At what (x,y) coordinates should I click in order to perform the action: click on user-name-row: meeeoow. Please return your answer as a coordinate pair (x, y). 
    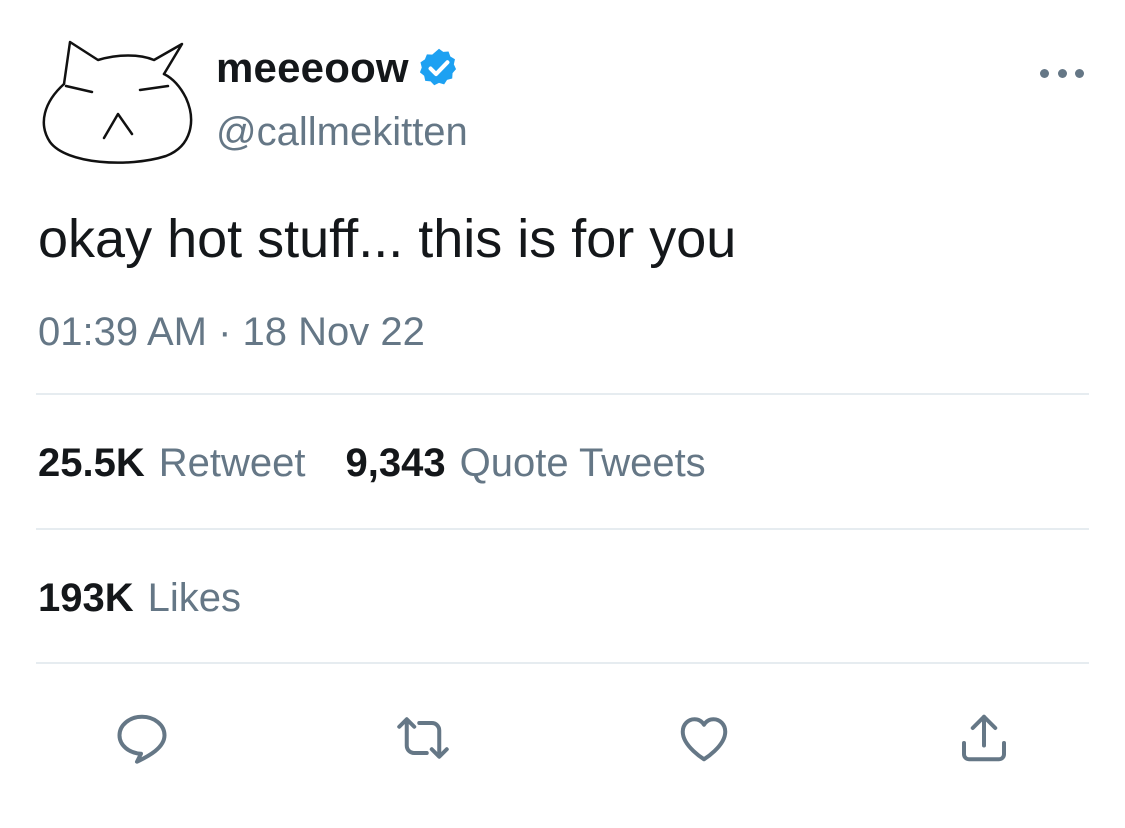
    Looking at the image, I should click on (338, 68).